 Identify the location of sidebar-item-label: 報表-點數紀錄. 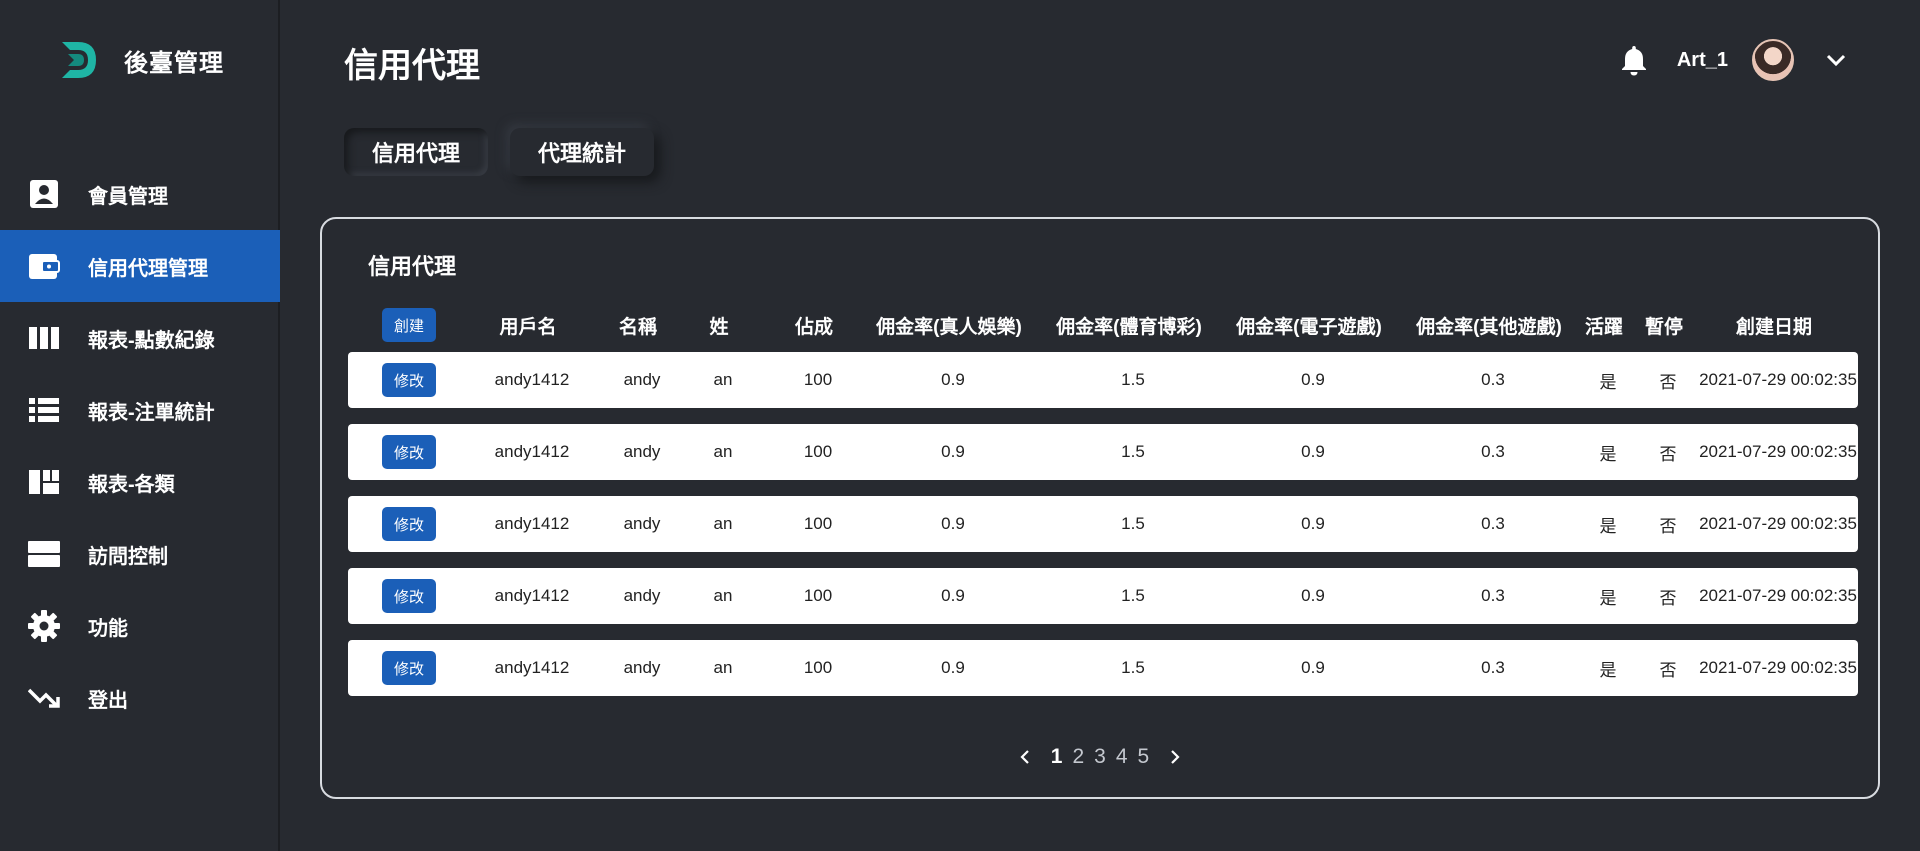
(151, 340).